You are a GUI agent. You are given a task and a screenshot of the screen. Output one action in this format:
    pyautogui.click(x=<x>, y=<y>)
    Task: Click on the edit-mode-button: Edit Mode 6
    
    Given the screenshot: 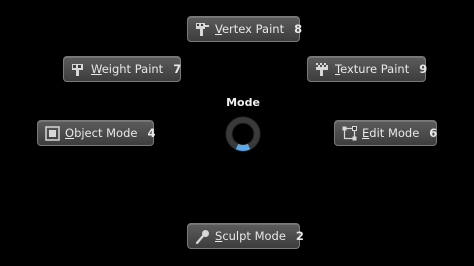 What is the action you would take?
    pyautogui.click(x=385, y=133)
    